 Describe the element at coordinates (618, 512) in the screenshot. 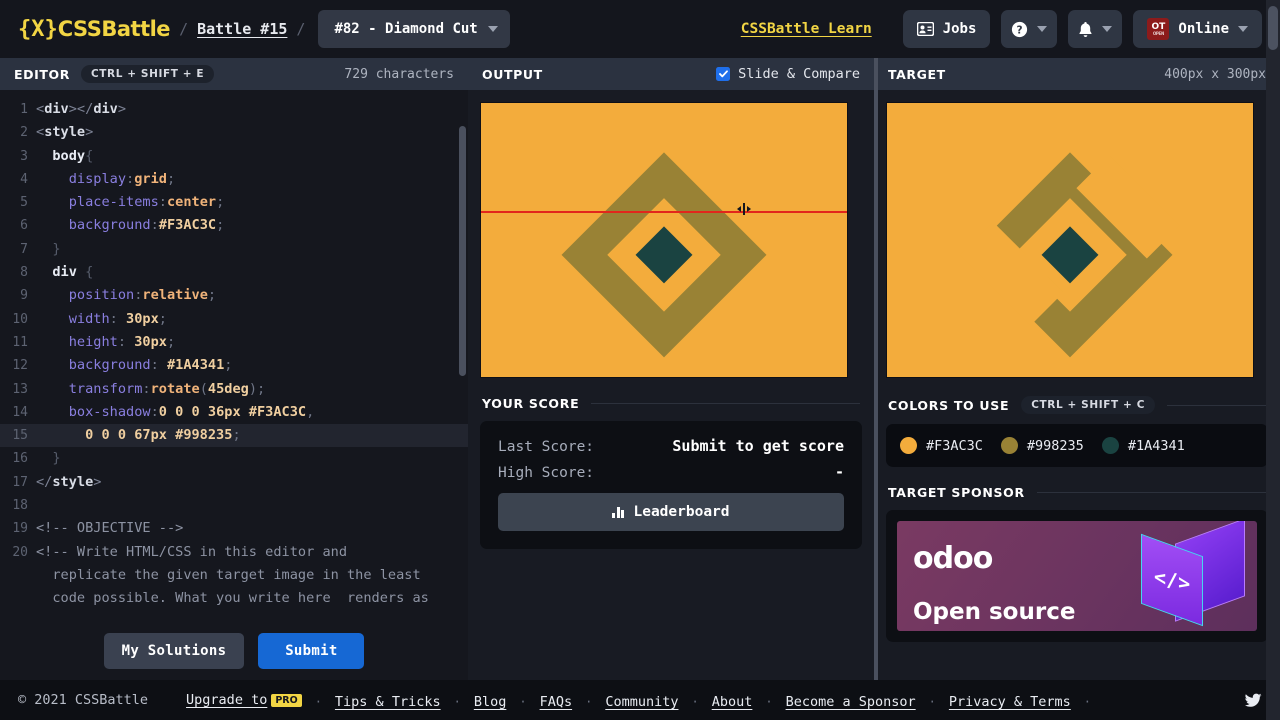

I see `bar-chart-icon` at that location.